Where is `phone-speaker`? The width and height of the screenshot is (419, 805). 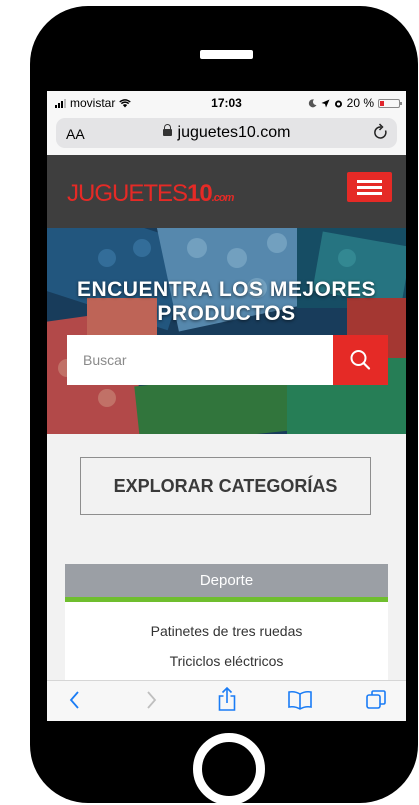
phone-speaker is located at coordinates (226, 54).